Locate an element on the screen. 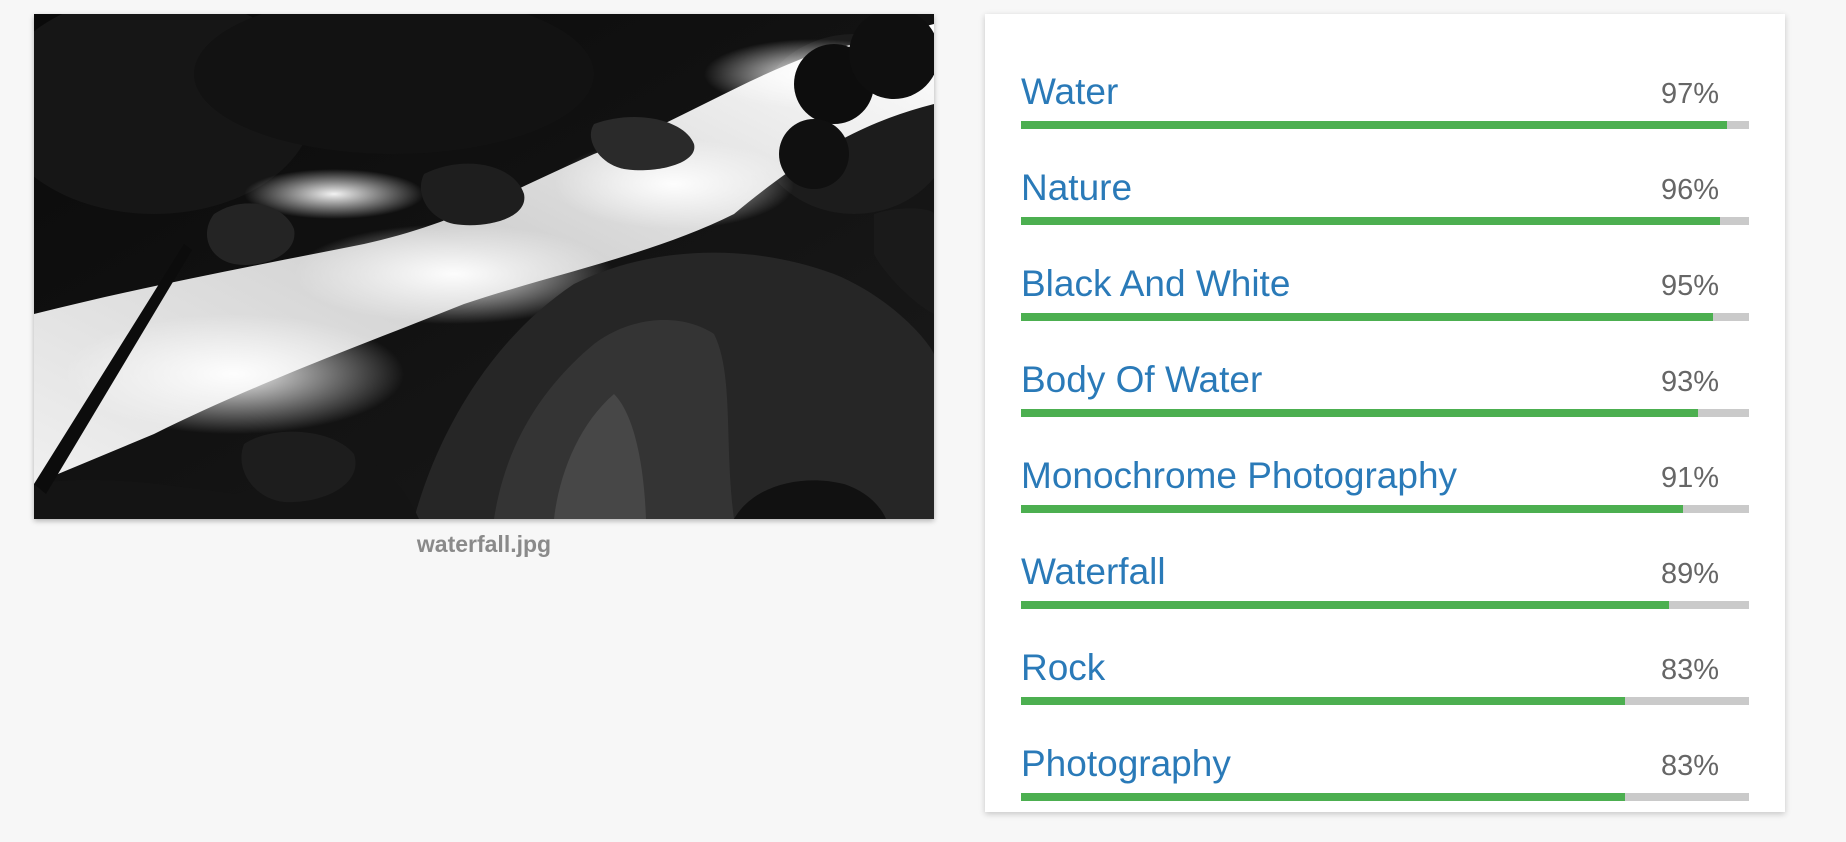  label-row: Monochrome Photography 91% is located at coordinates (1385, 484).